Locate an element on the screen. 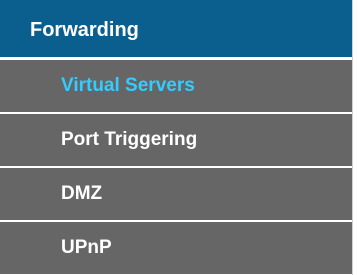  sidebar-item-label: UPnP is located at coordinates (86, 247).